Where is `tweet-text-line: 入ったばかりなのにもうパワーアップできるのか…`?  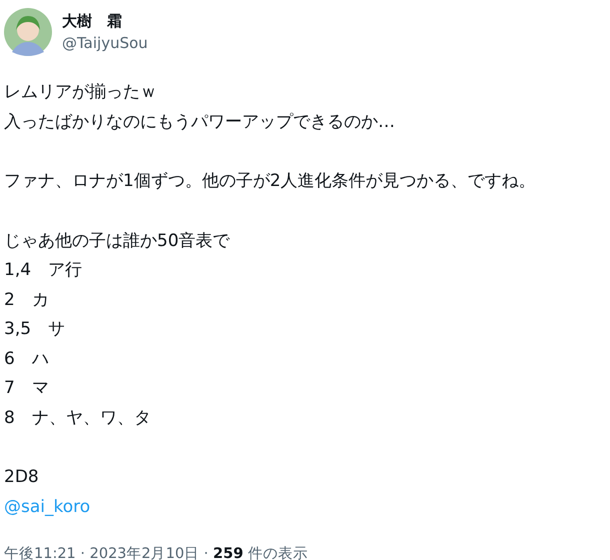 tweet-text-line: 入ったばかりなのにもうパワーアップできるのか… is located at coordinates (199, 122).